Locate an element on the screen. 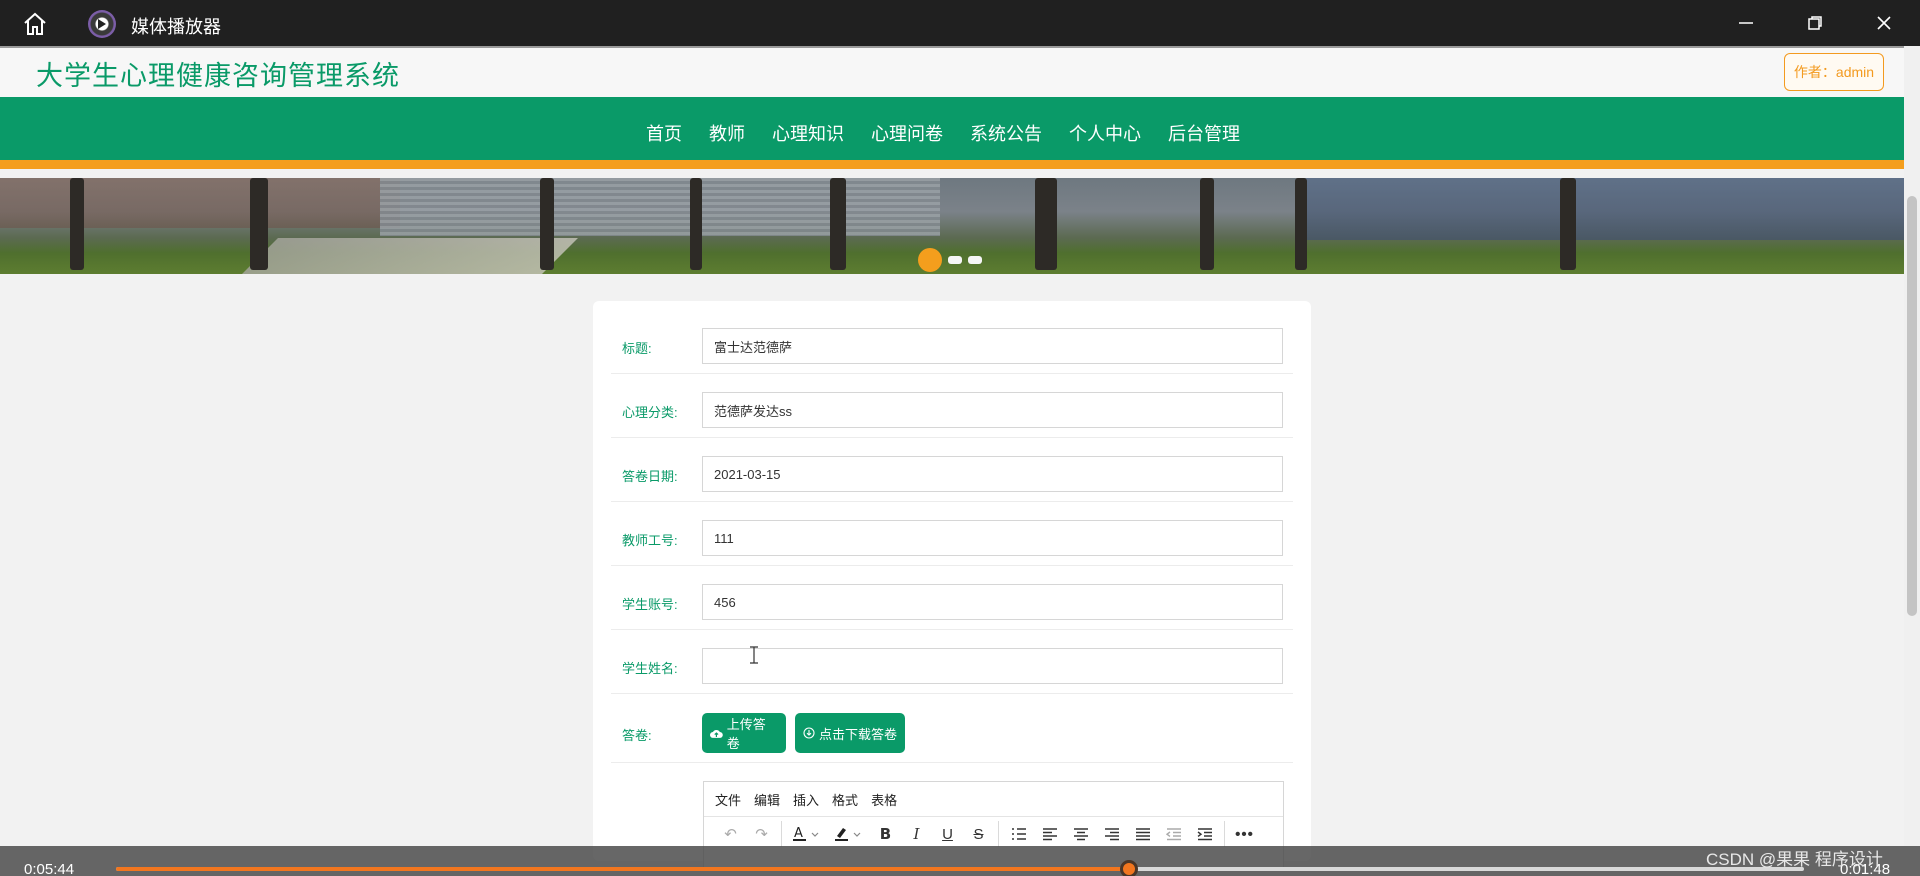 The width and height of the screenshot is (1920, 876). field-label-date: 答卷日期: is located at coordinates (650, 476).